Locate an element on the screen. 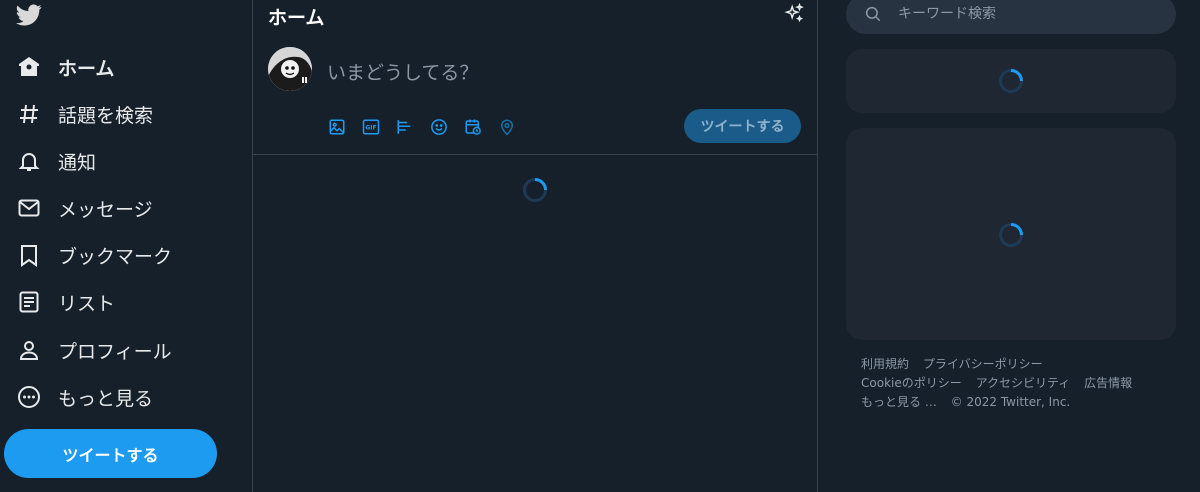  sidebar-item-explore: 話題を検索 is located at coordinates (122, 114).